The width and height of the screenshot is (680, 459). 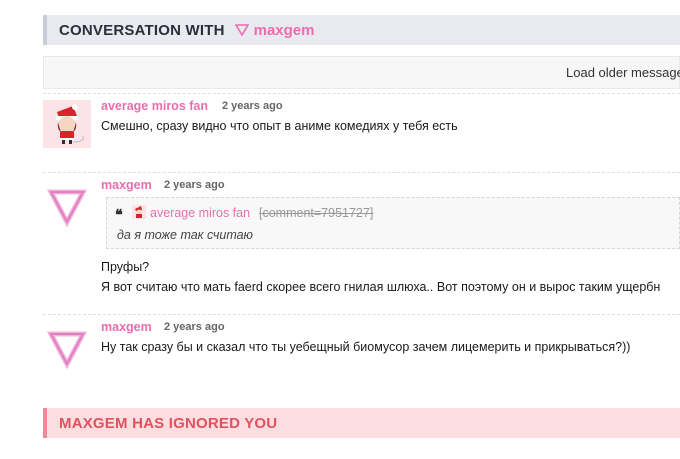 I want to click on quote-icon: ❛❛, so click(x=119, y=215).